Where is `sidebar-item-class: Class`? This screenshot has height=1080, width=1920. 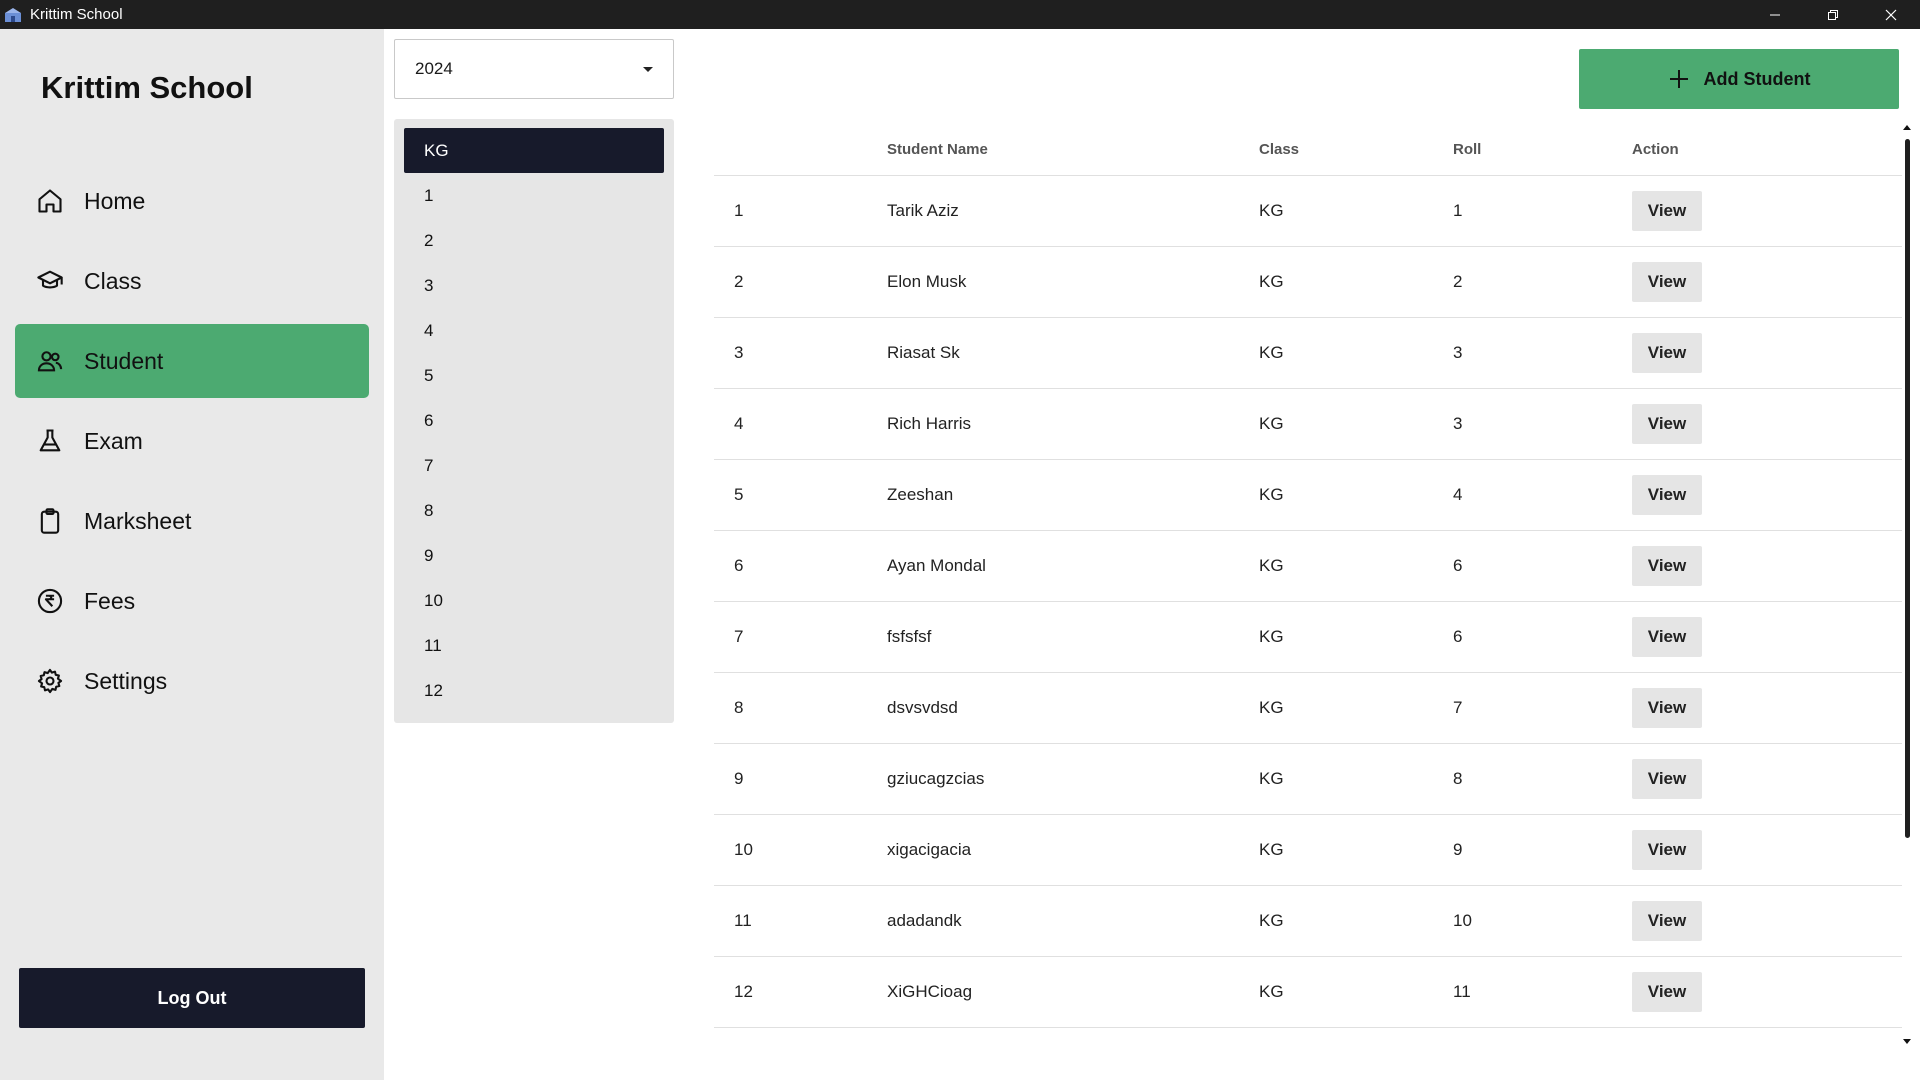
sidebar-item-class: Class is located at coordinates (192, 281).